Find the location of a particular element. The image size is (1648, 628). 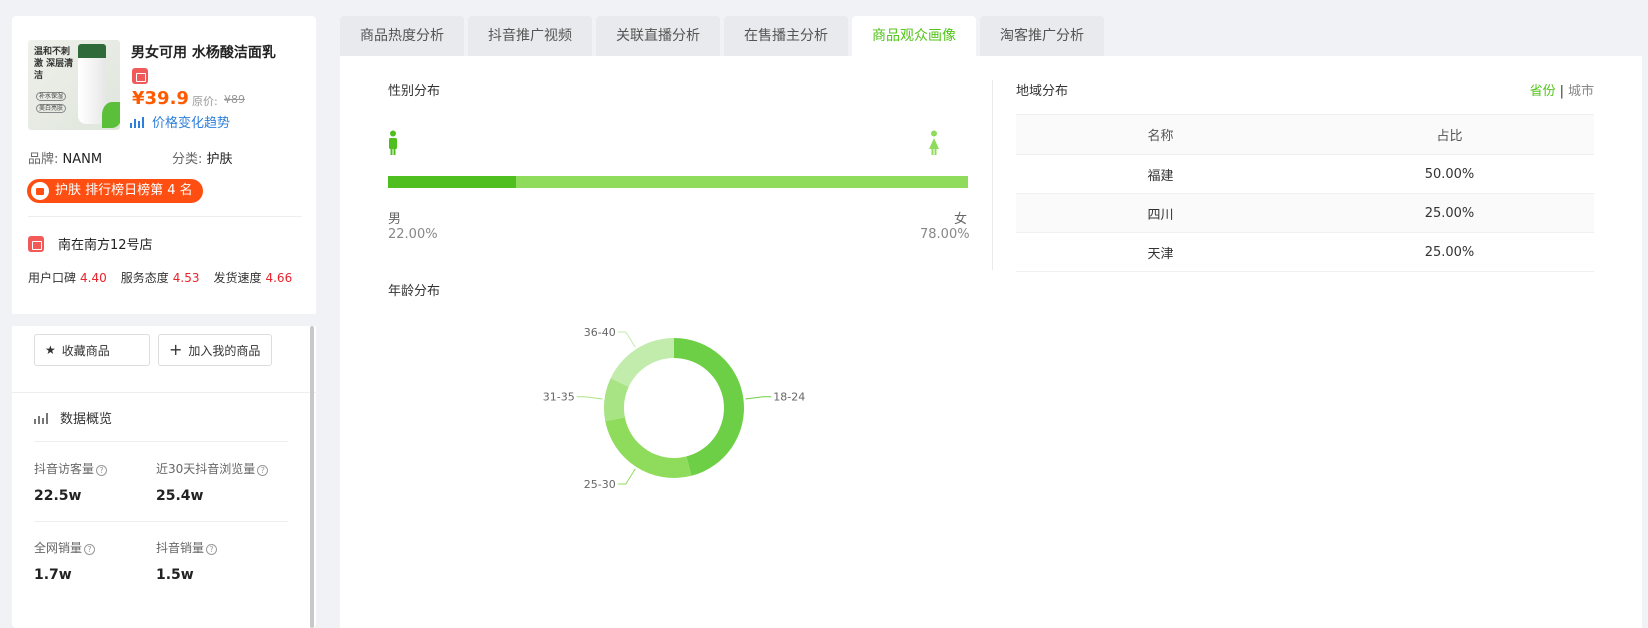

female-pct: 78.00% is located at coordinates (945, 234).